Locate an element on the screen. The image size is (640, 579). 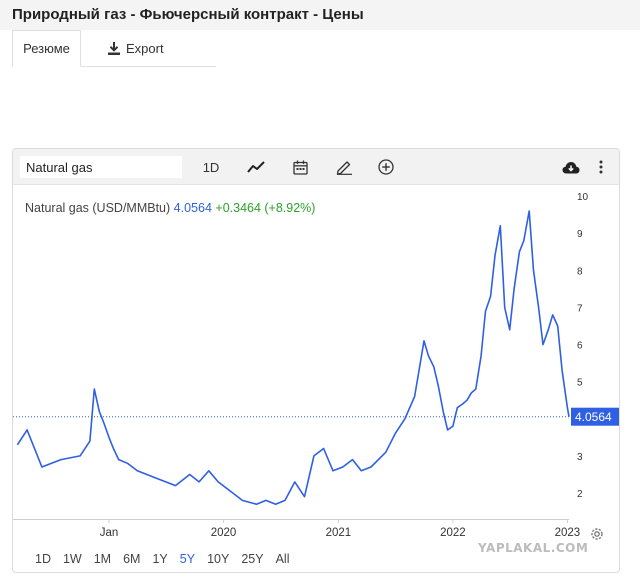
date-range-button is located at coordinates (300, 167).